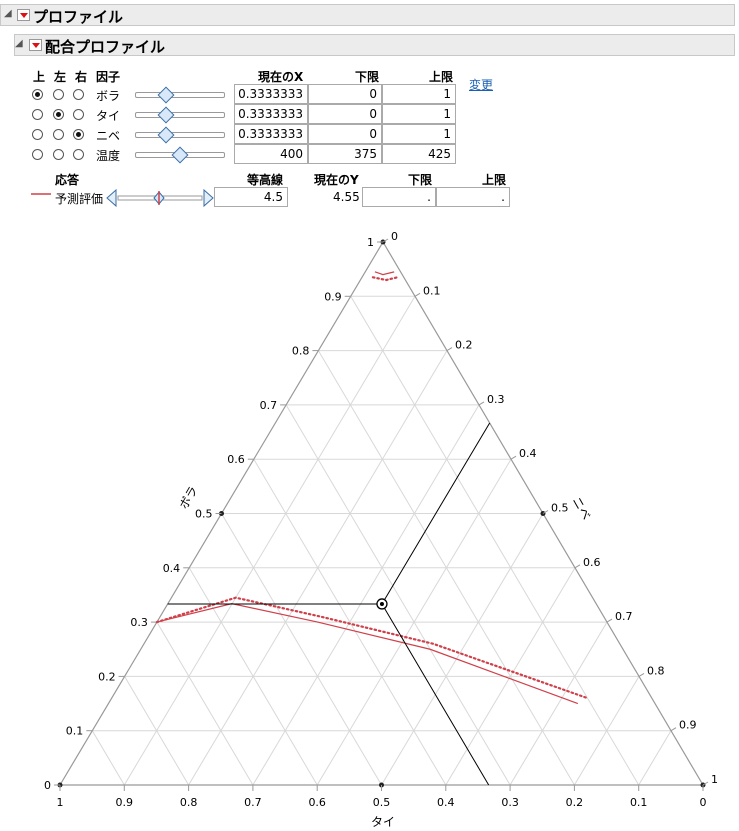  What do you see at coordinates (139, 622) in the screenshot?
I see `tick-label-bora: 0.3` at bounding box center [139, 622].